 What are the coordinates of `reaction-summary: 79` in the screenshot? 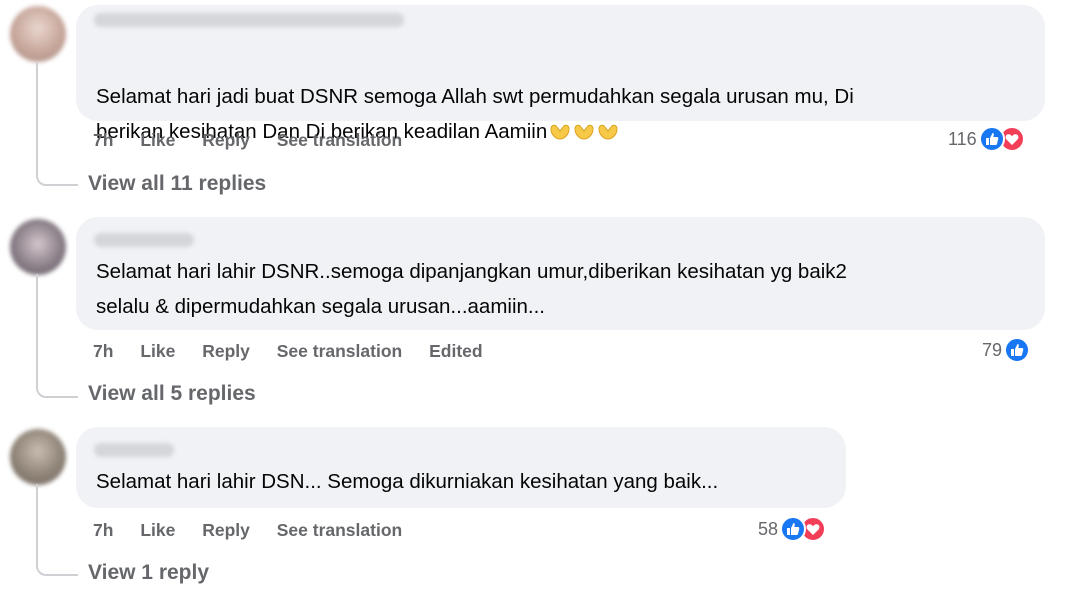 It's located at (1006, 350).